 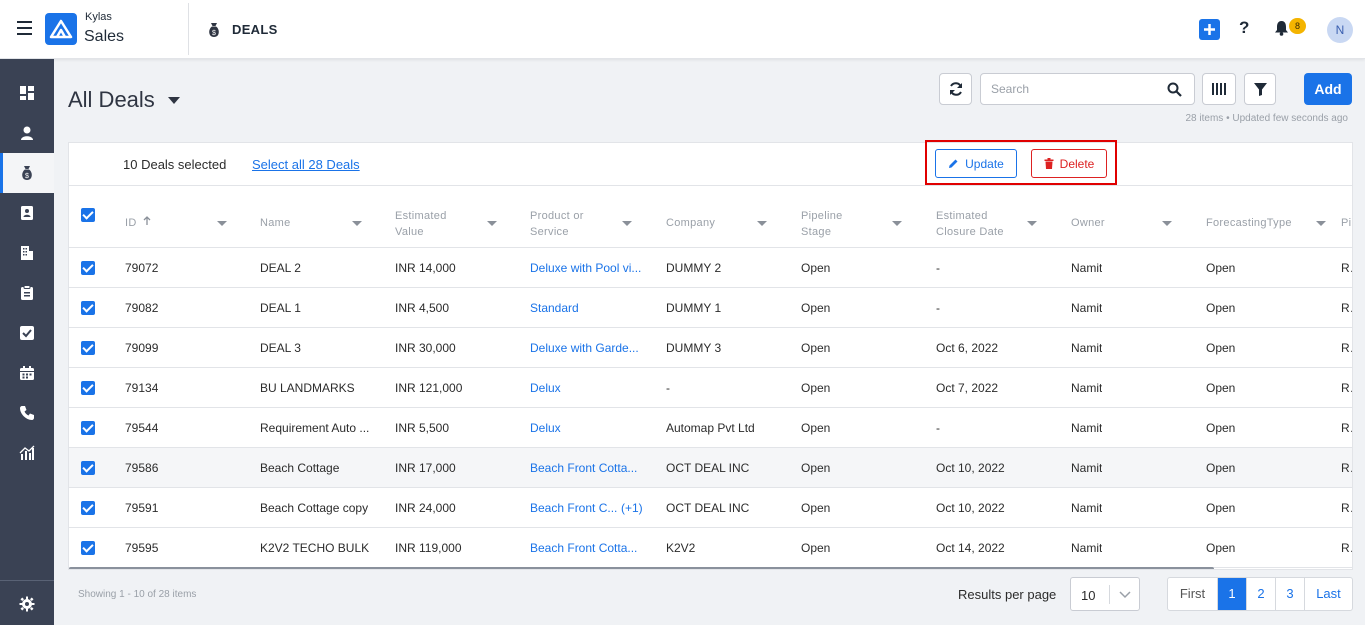 I want to click on cell-name: K2V2 TECHO BULK, so click(x=315, y=548).